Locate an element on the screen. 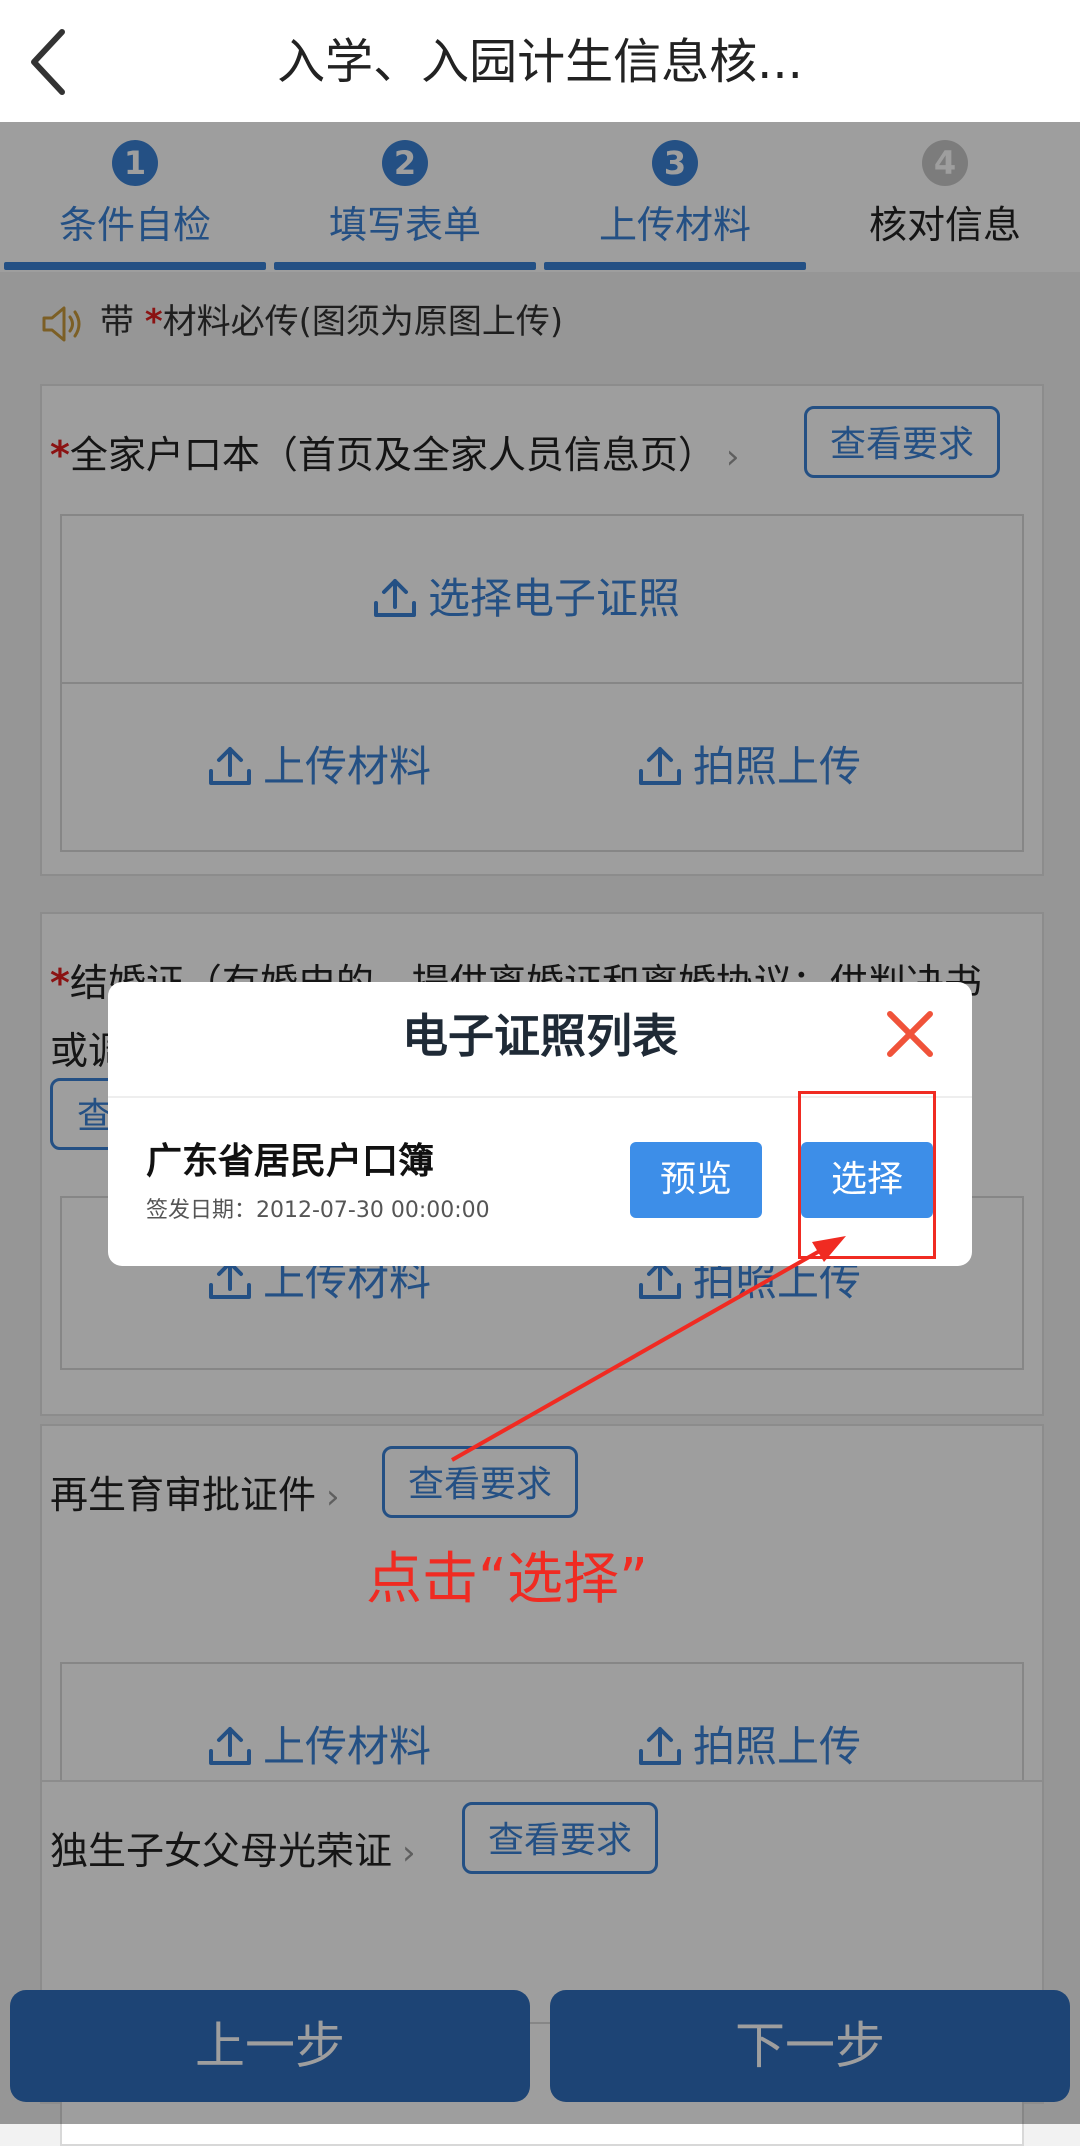 This screenshot has height=2146, width=1080. cert-issue-date: 签发日期：2012-07-30 00:00:00 is located at coordinates (318, 1210).